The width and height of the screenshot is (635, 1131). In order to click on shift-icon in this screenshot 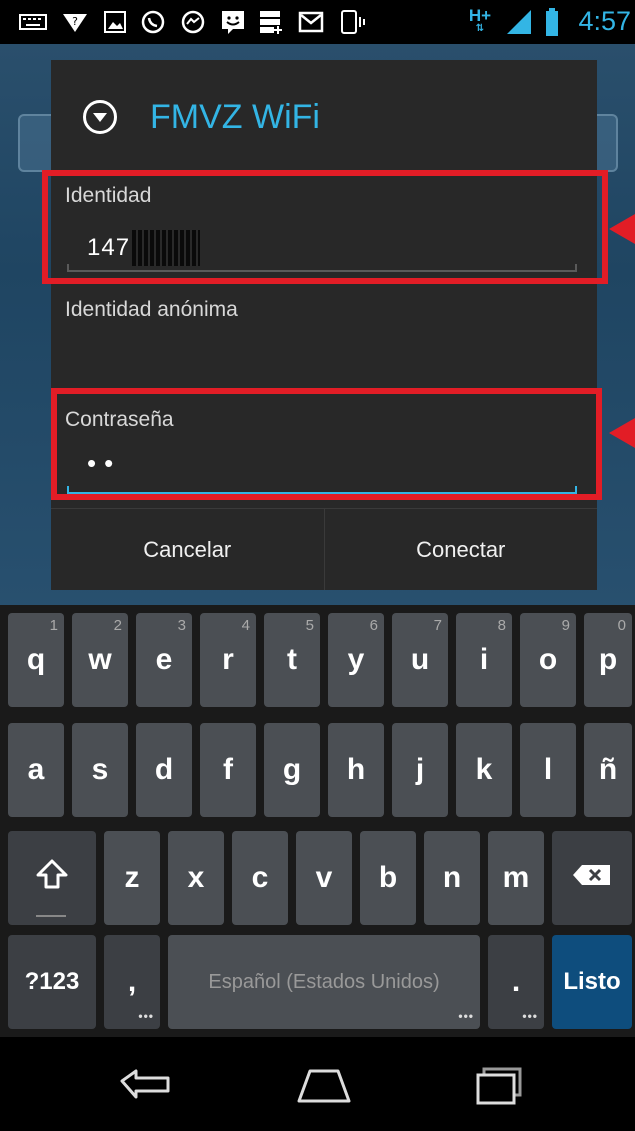, I will do `click(52, 878)`.